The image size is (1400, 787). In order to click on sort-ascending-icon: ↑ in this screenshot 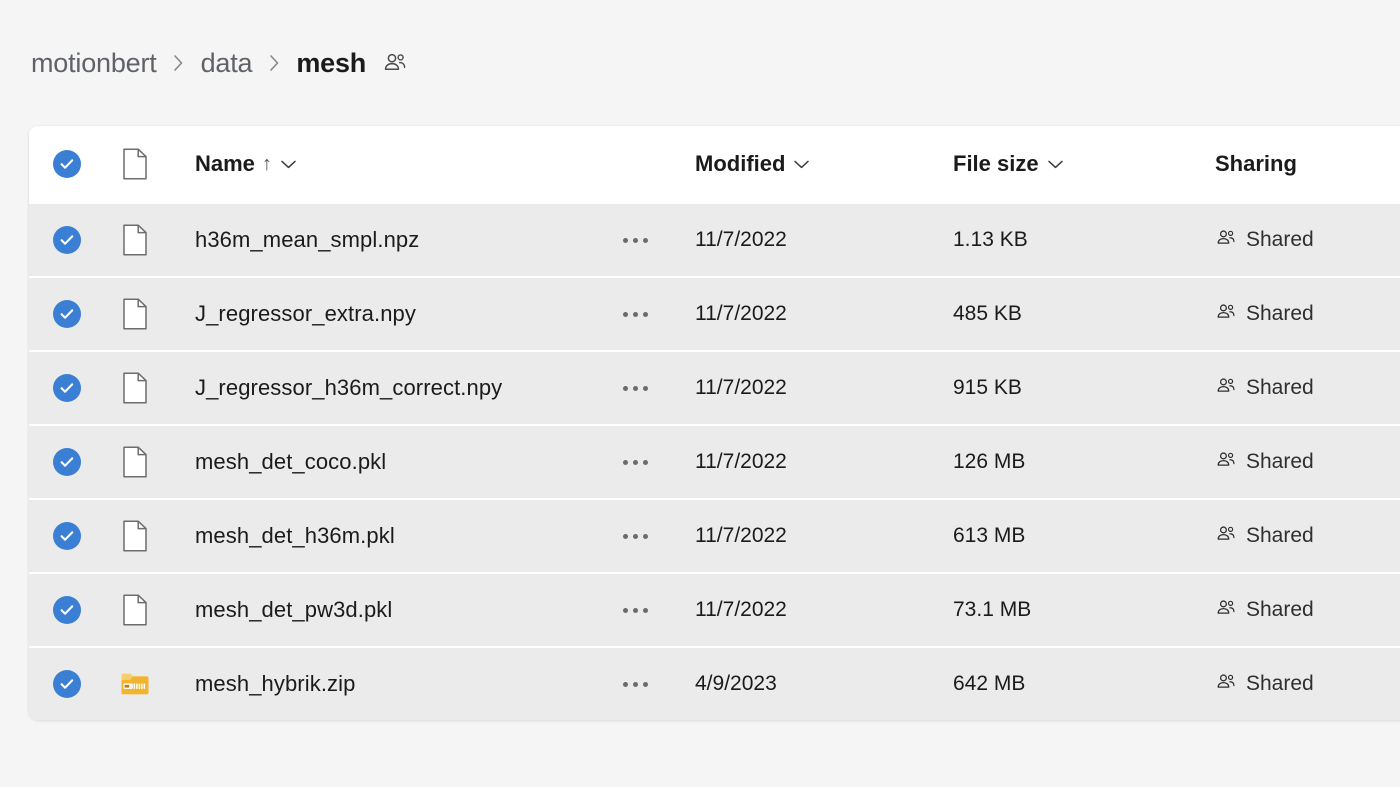, I will do `click(266, 164)`.